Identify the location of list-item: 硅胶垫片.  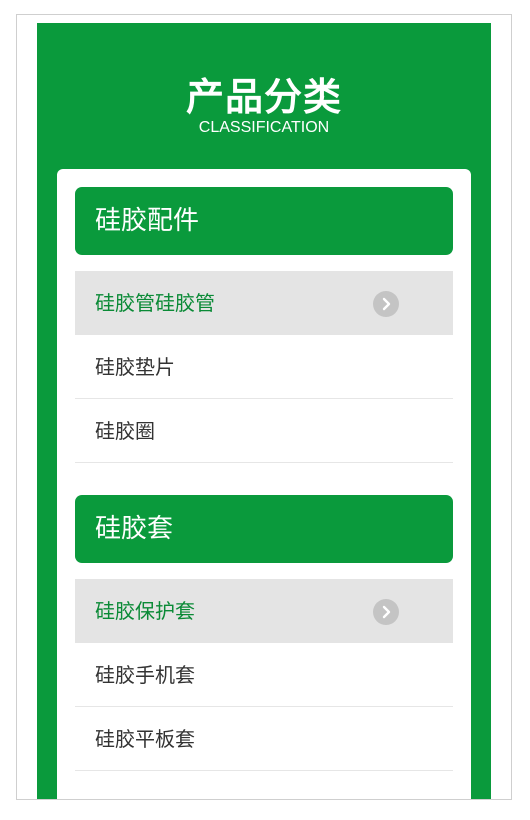
(264, 367).